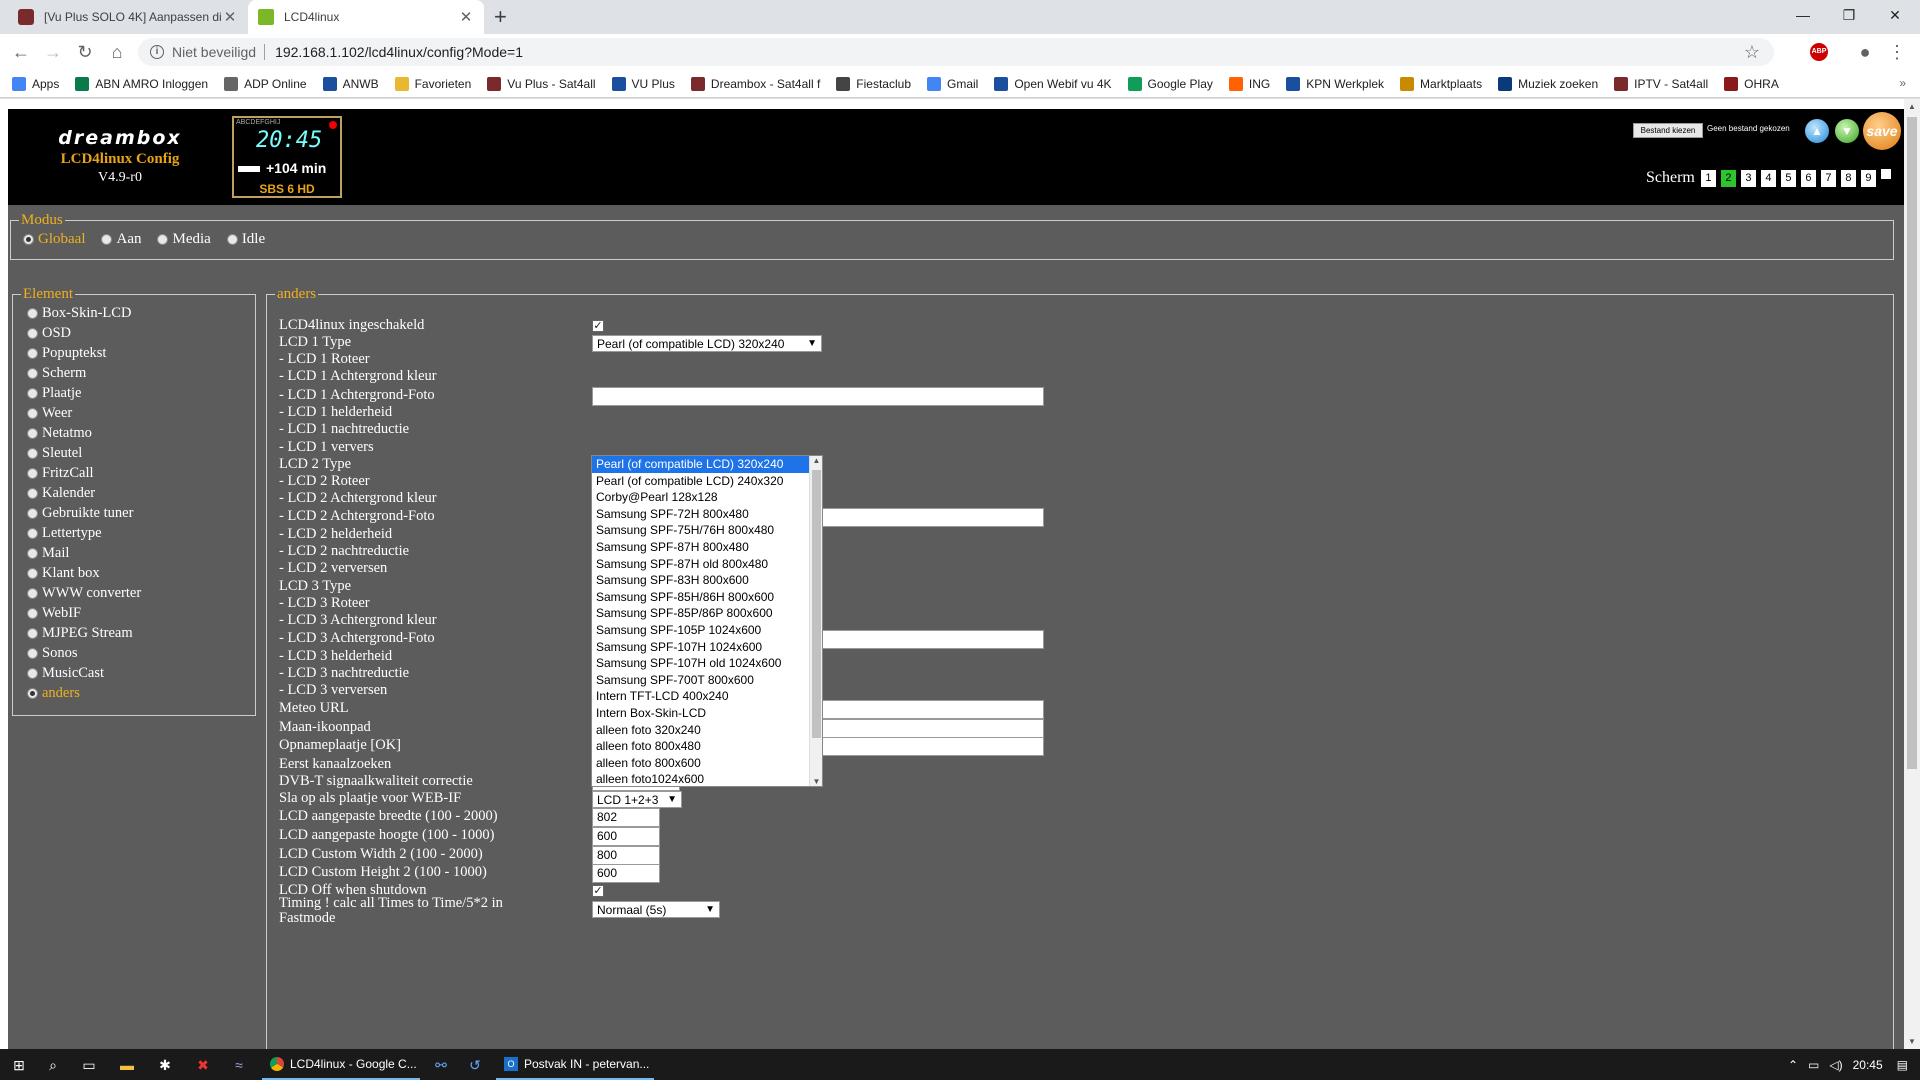  What do you see at coordinates (701, 514) in the screenshot?
I see `dropdown-option: Samsung SPF-72H 800x480` at bounding box center [701, 514].